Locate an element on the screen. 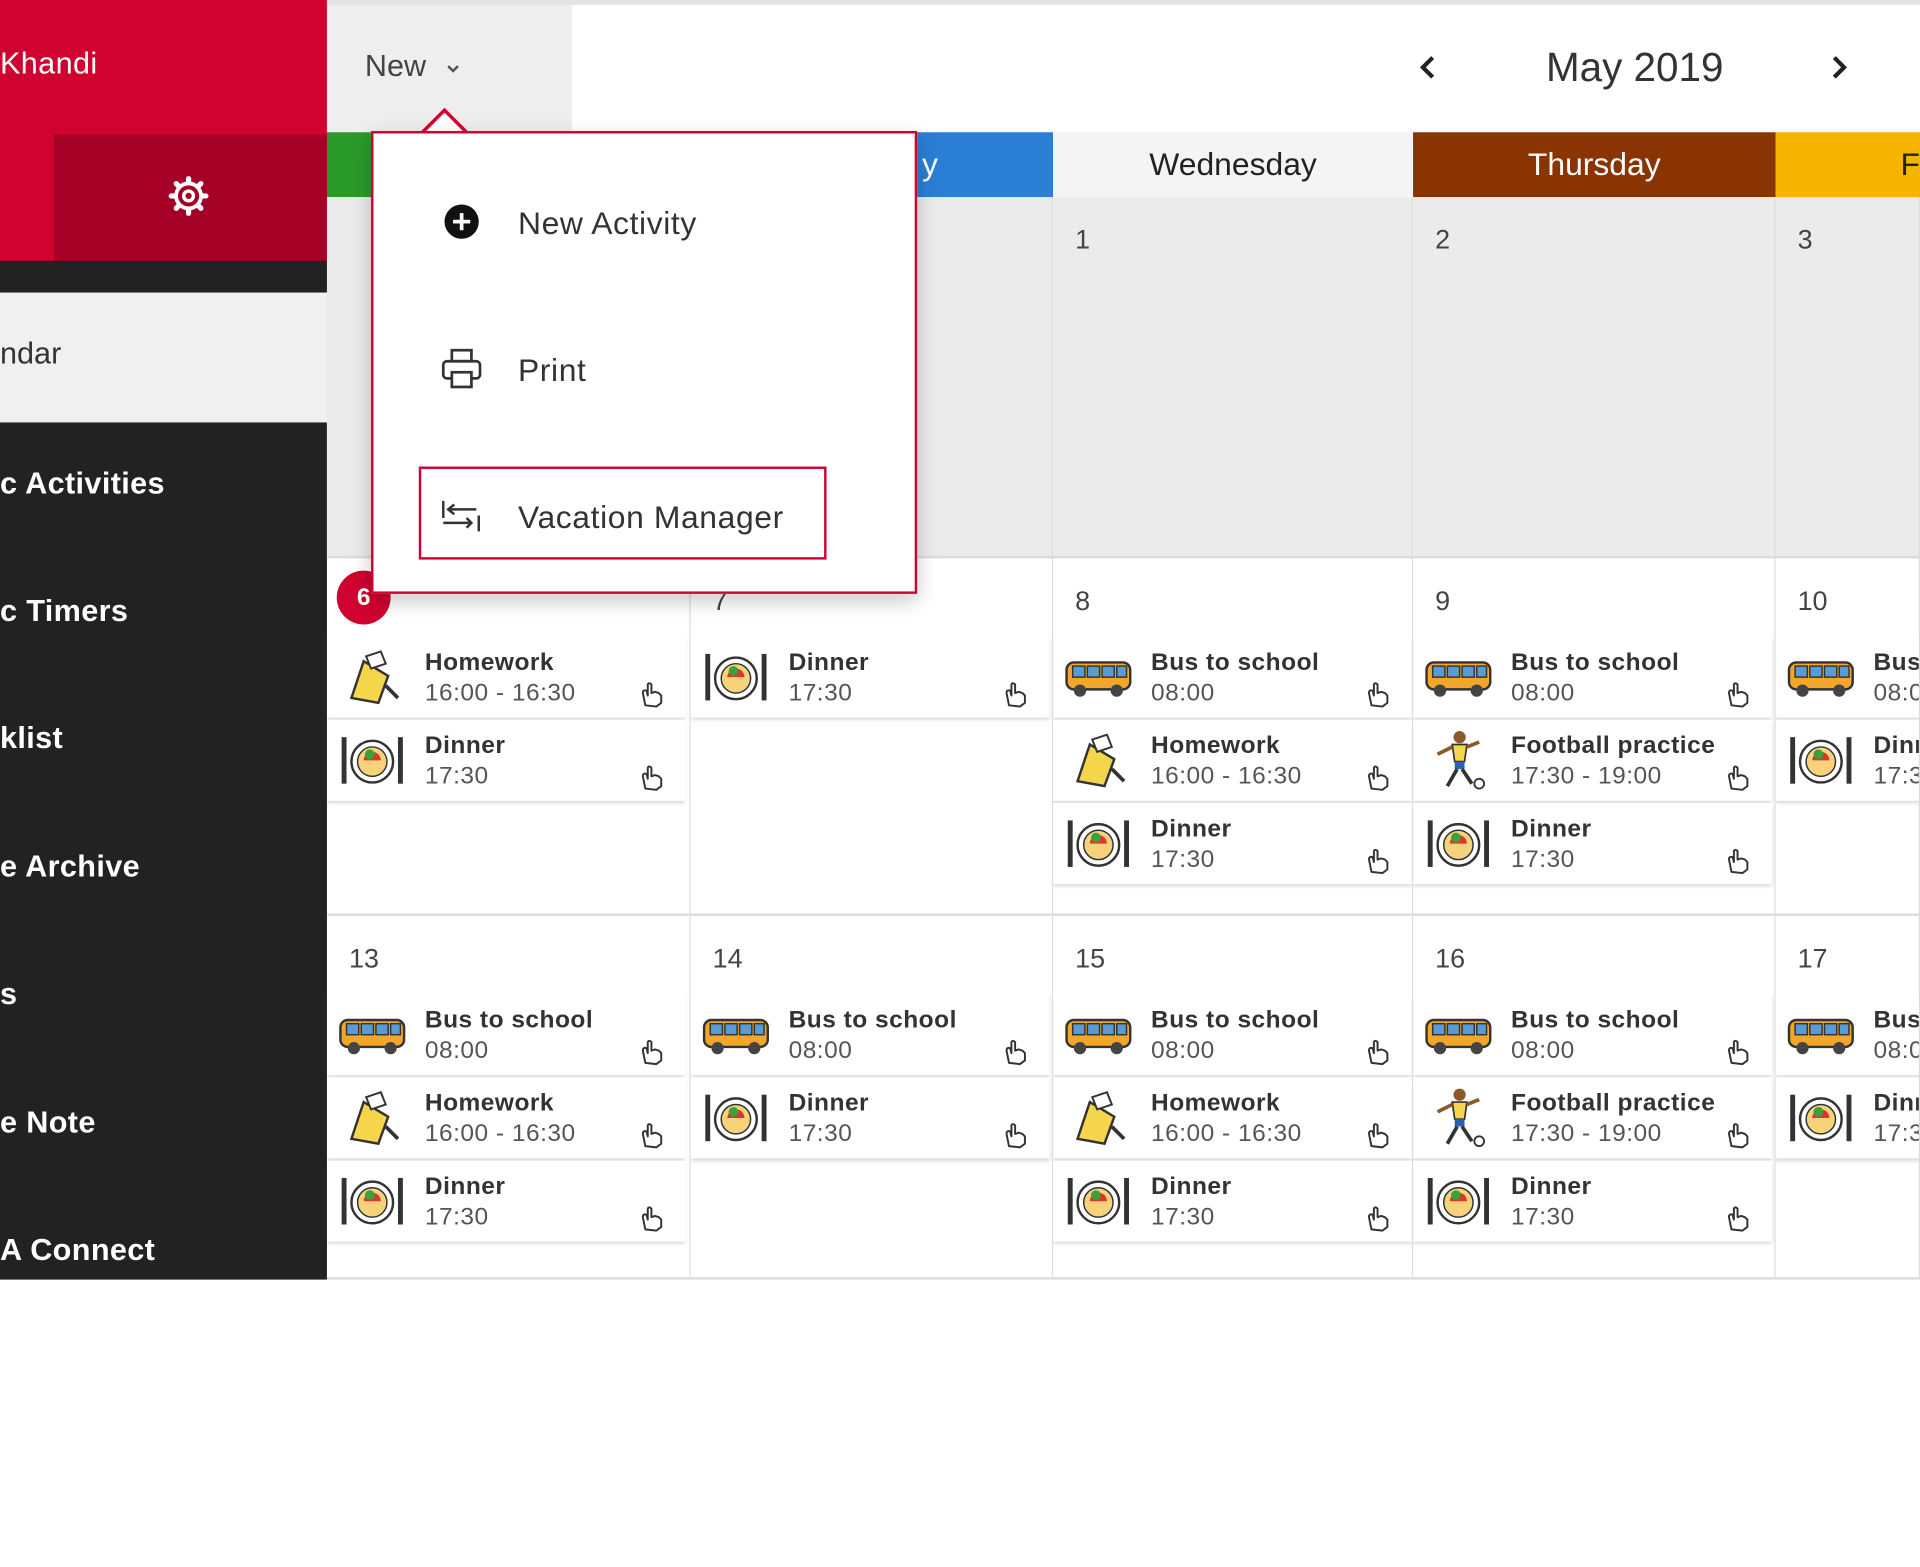  user-name: Khandi is located at coordinates (49, 65).